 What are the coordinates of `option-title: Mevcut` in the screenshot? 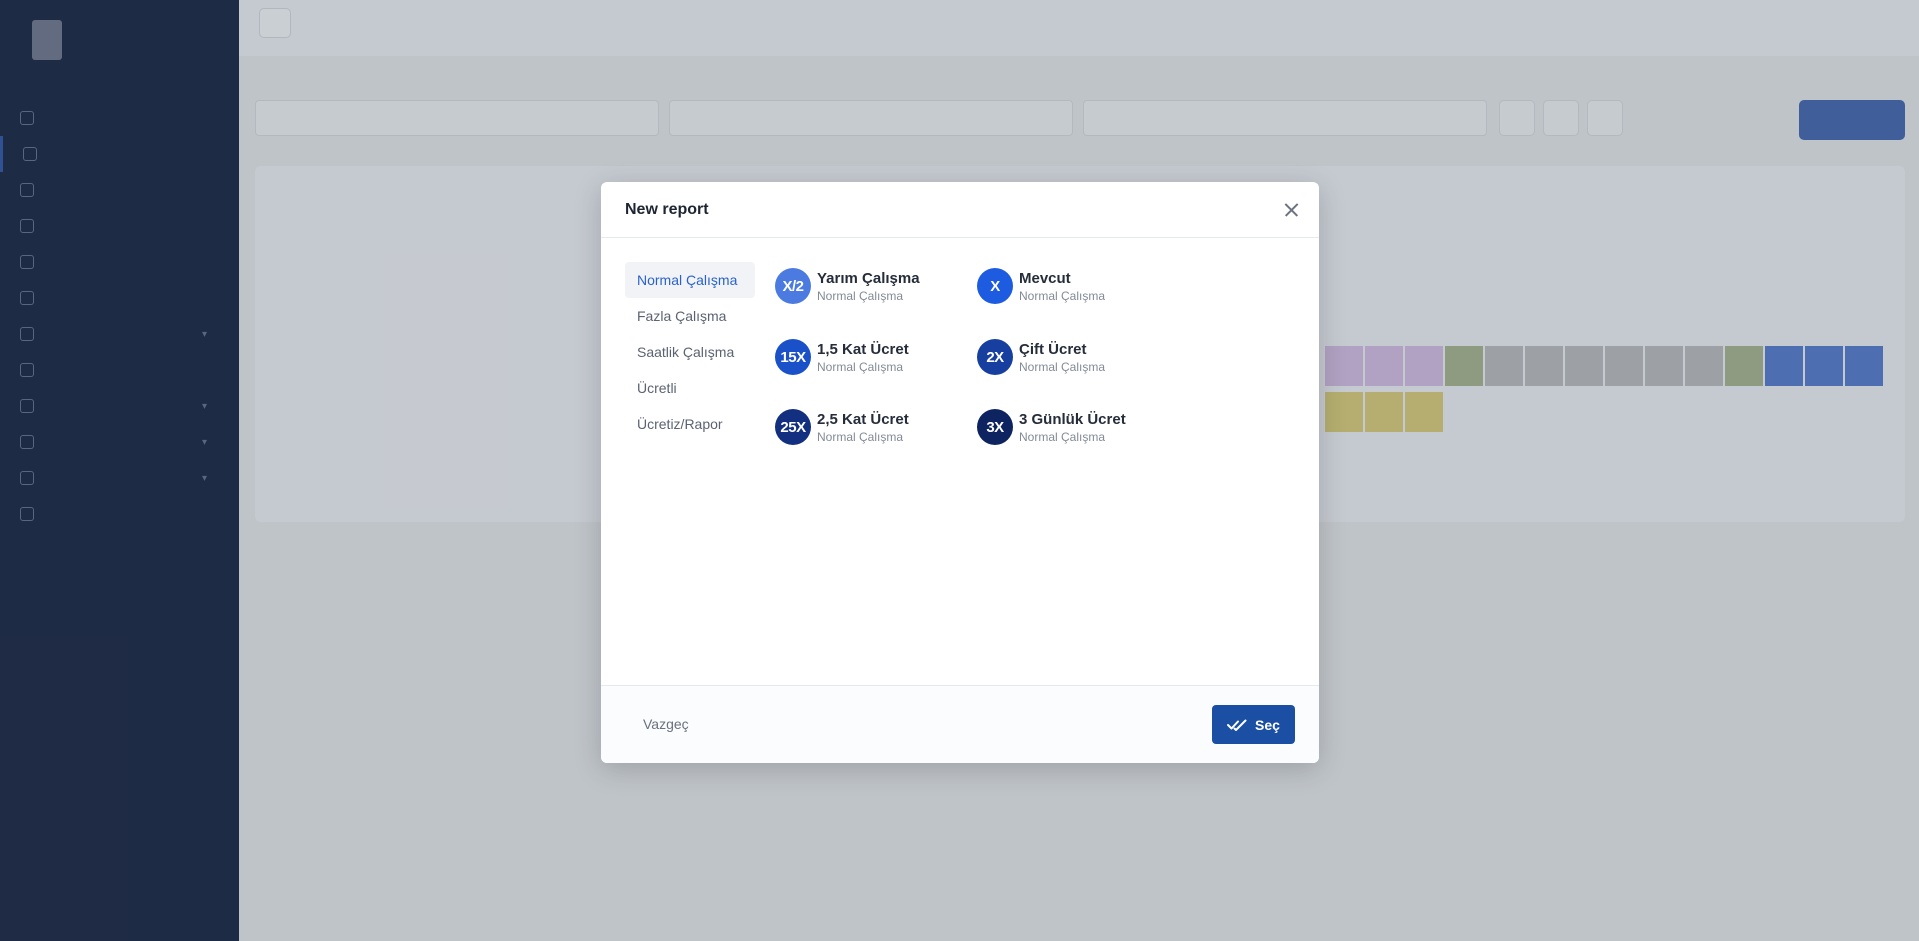 It's located at (1045, 278).